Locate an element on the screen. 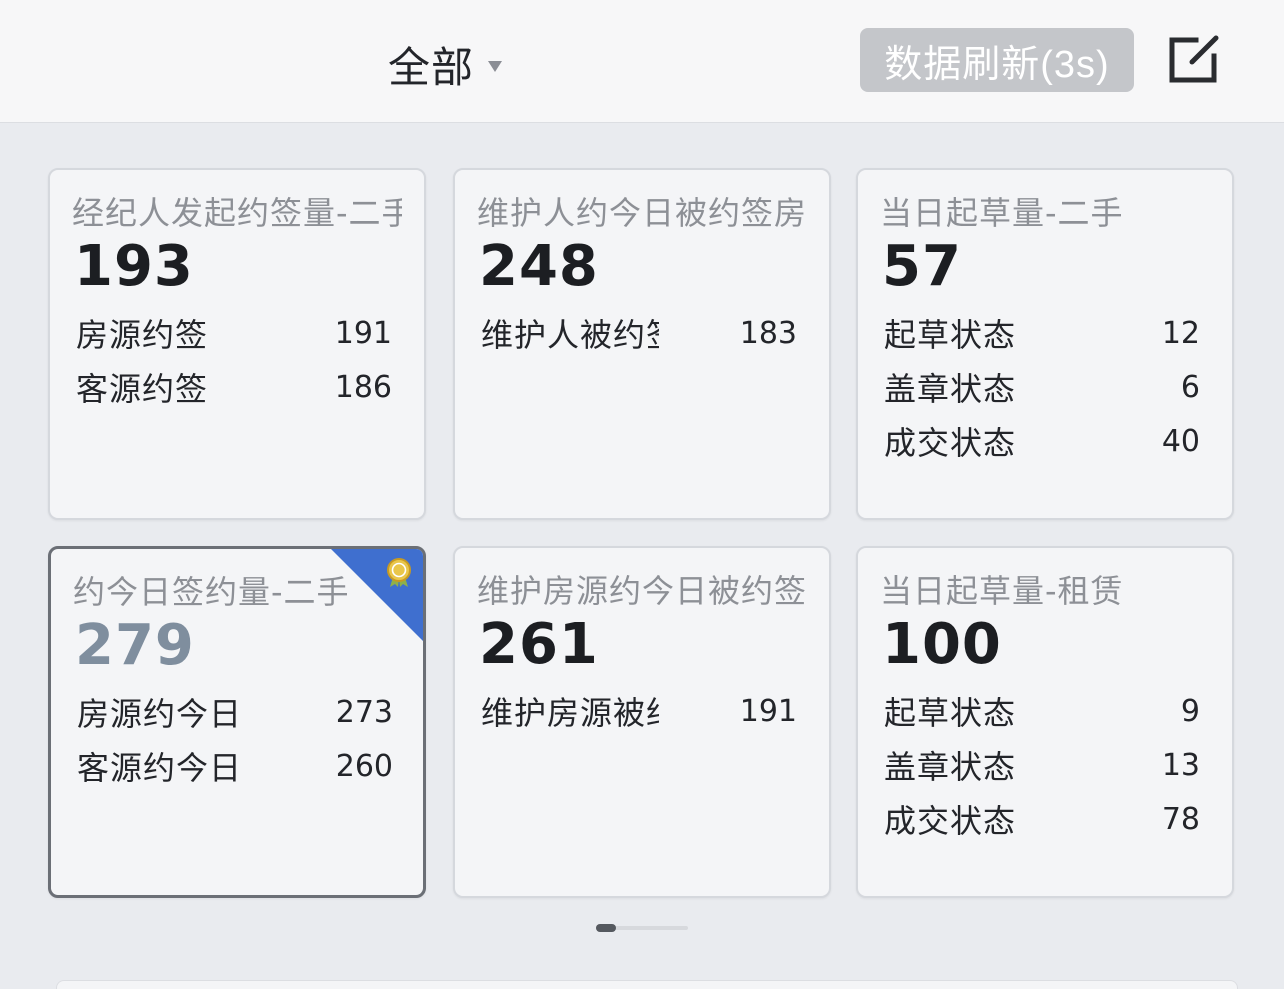 This screenshot has width=1284, height=989. card-row: 客源约签 186 is located at coordinates (234, 387).